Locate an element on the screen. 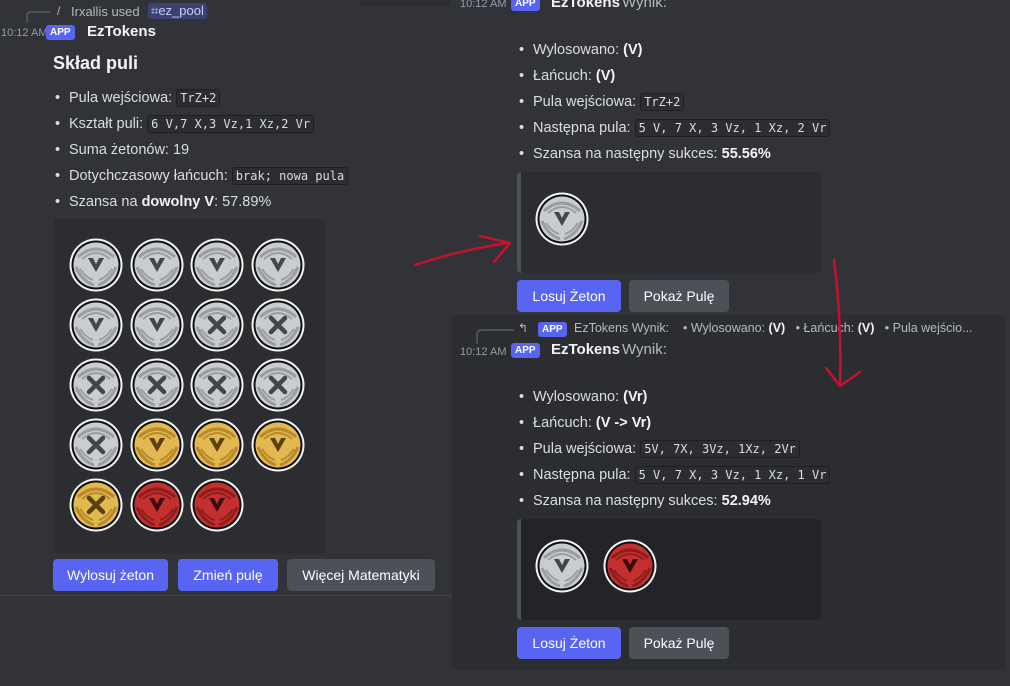 The image size is (1010, 686). slash-icon: / is located at coordinates (59, 11).